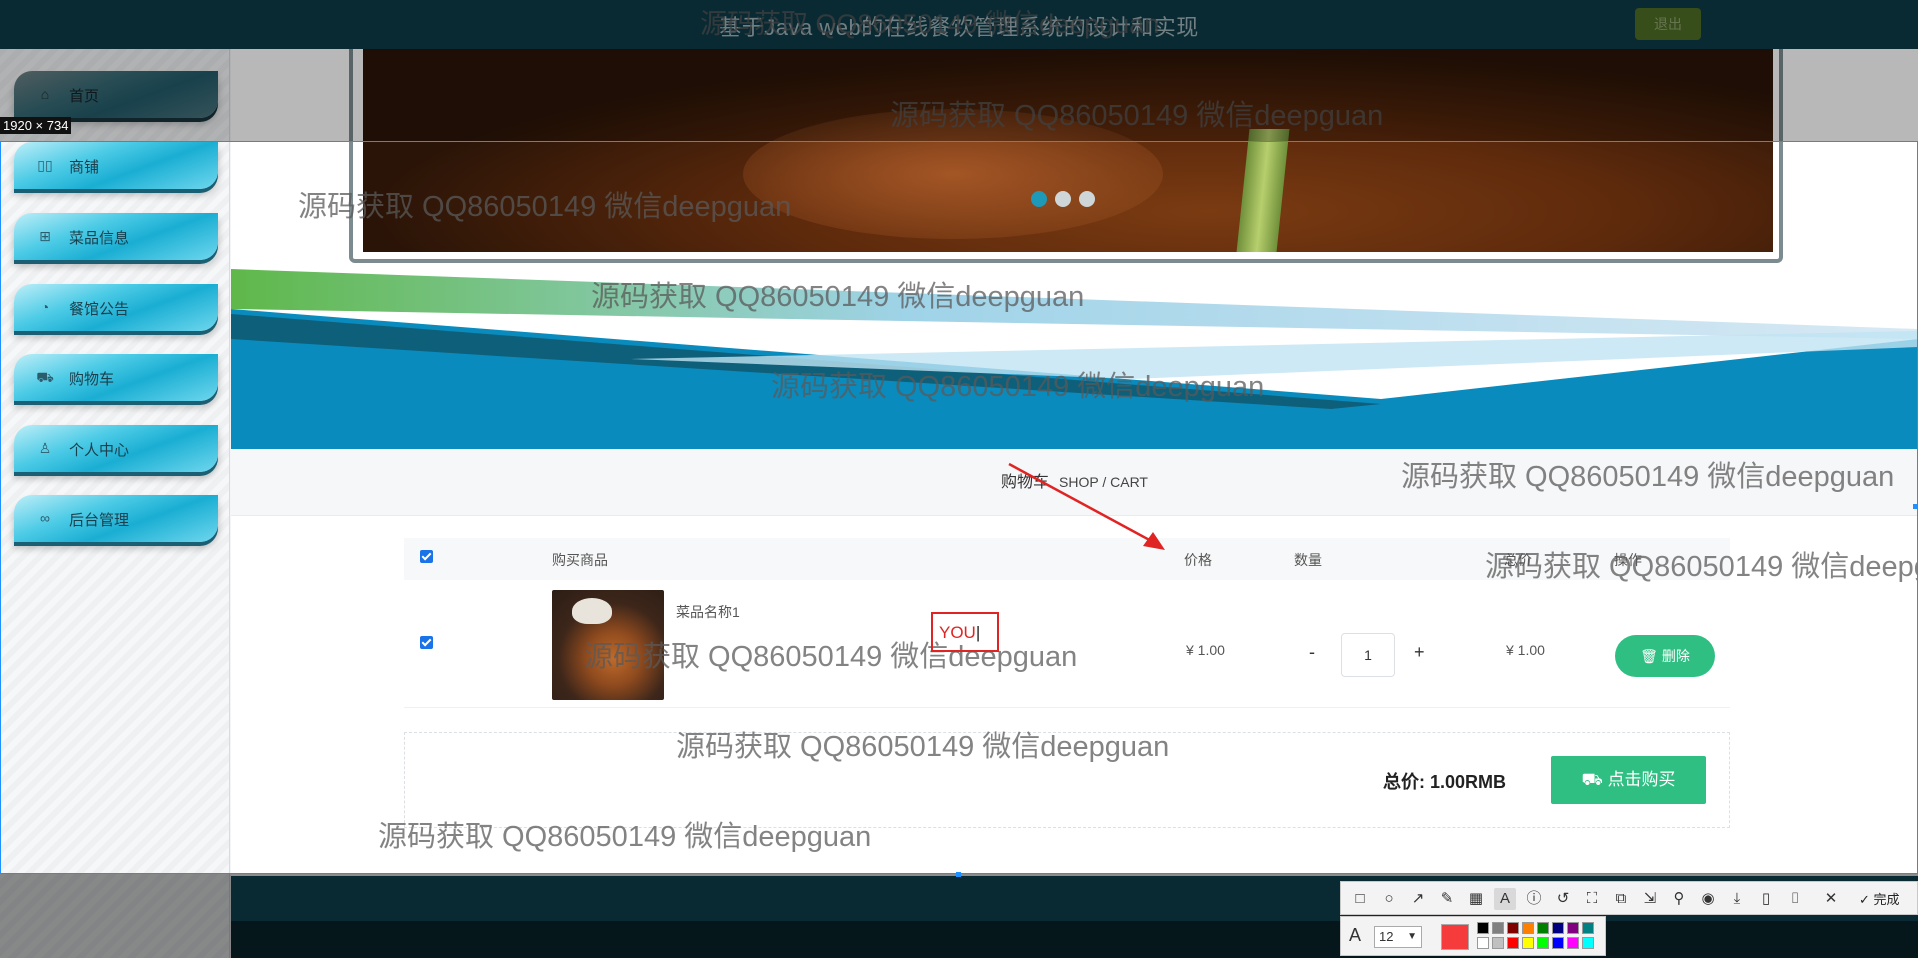 The height and width of the screenshot is (958, 1918). Describe the element at coordinates (84, 167) in the screenshot. I see `sidebar-item-label: 商铺` at that location.